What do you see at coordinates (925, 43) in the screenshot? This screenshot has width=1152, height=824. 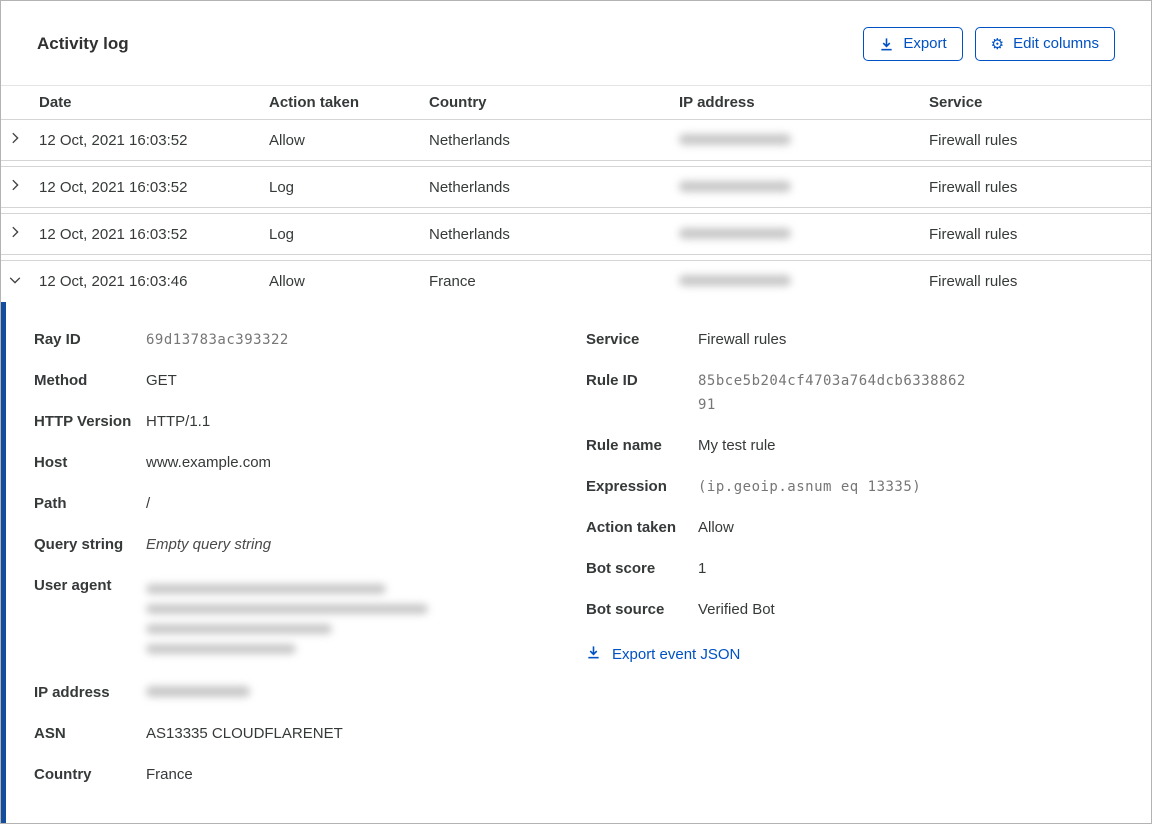 I see `export-button-label: Export` at bounding box center [925, 43].